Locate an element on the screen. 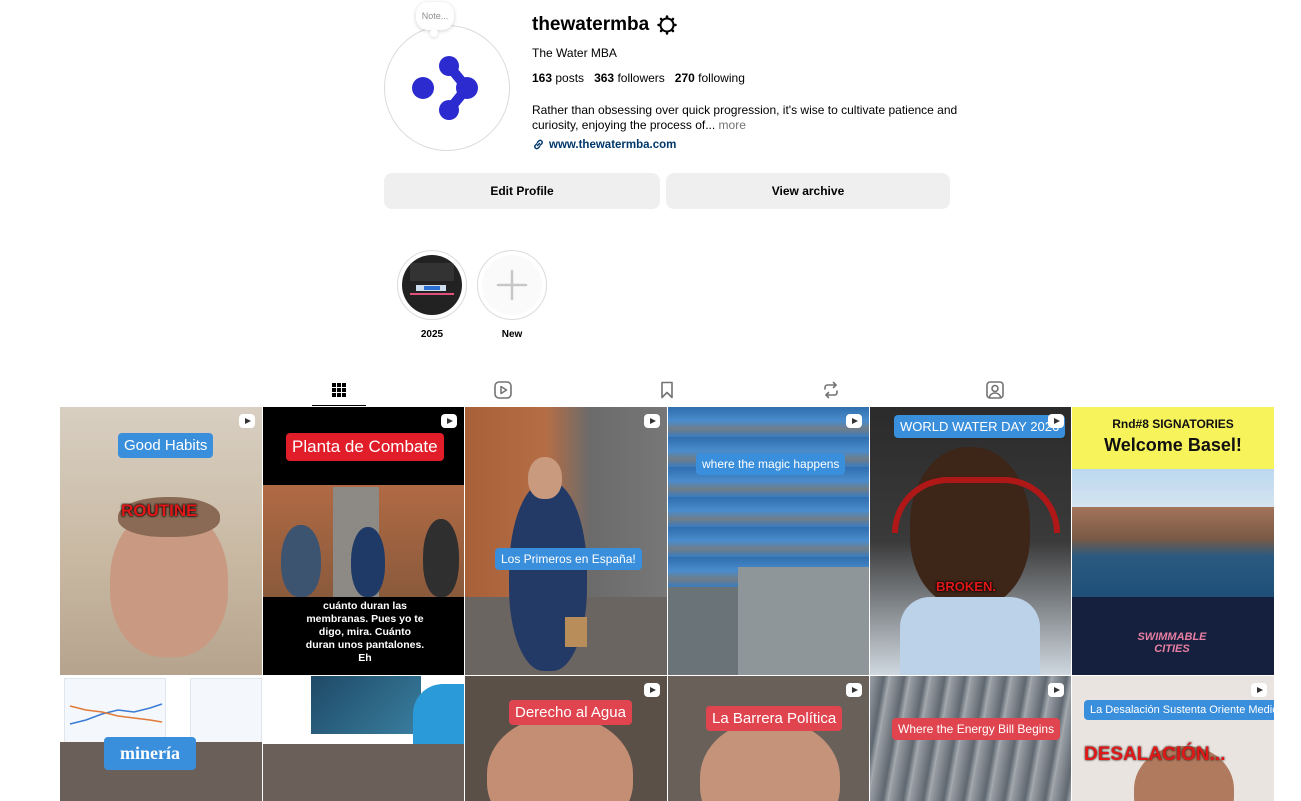 Image resolution: width=1301 pixels, height=801 pixels. post-caption: WORLD WATER DAY 2026 is located at coordinates (980, 426).